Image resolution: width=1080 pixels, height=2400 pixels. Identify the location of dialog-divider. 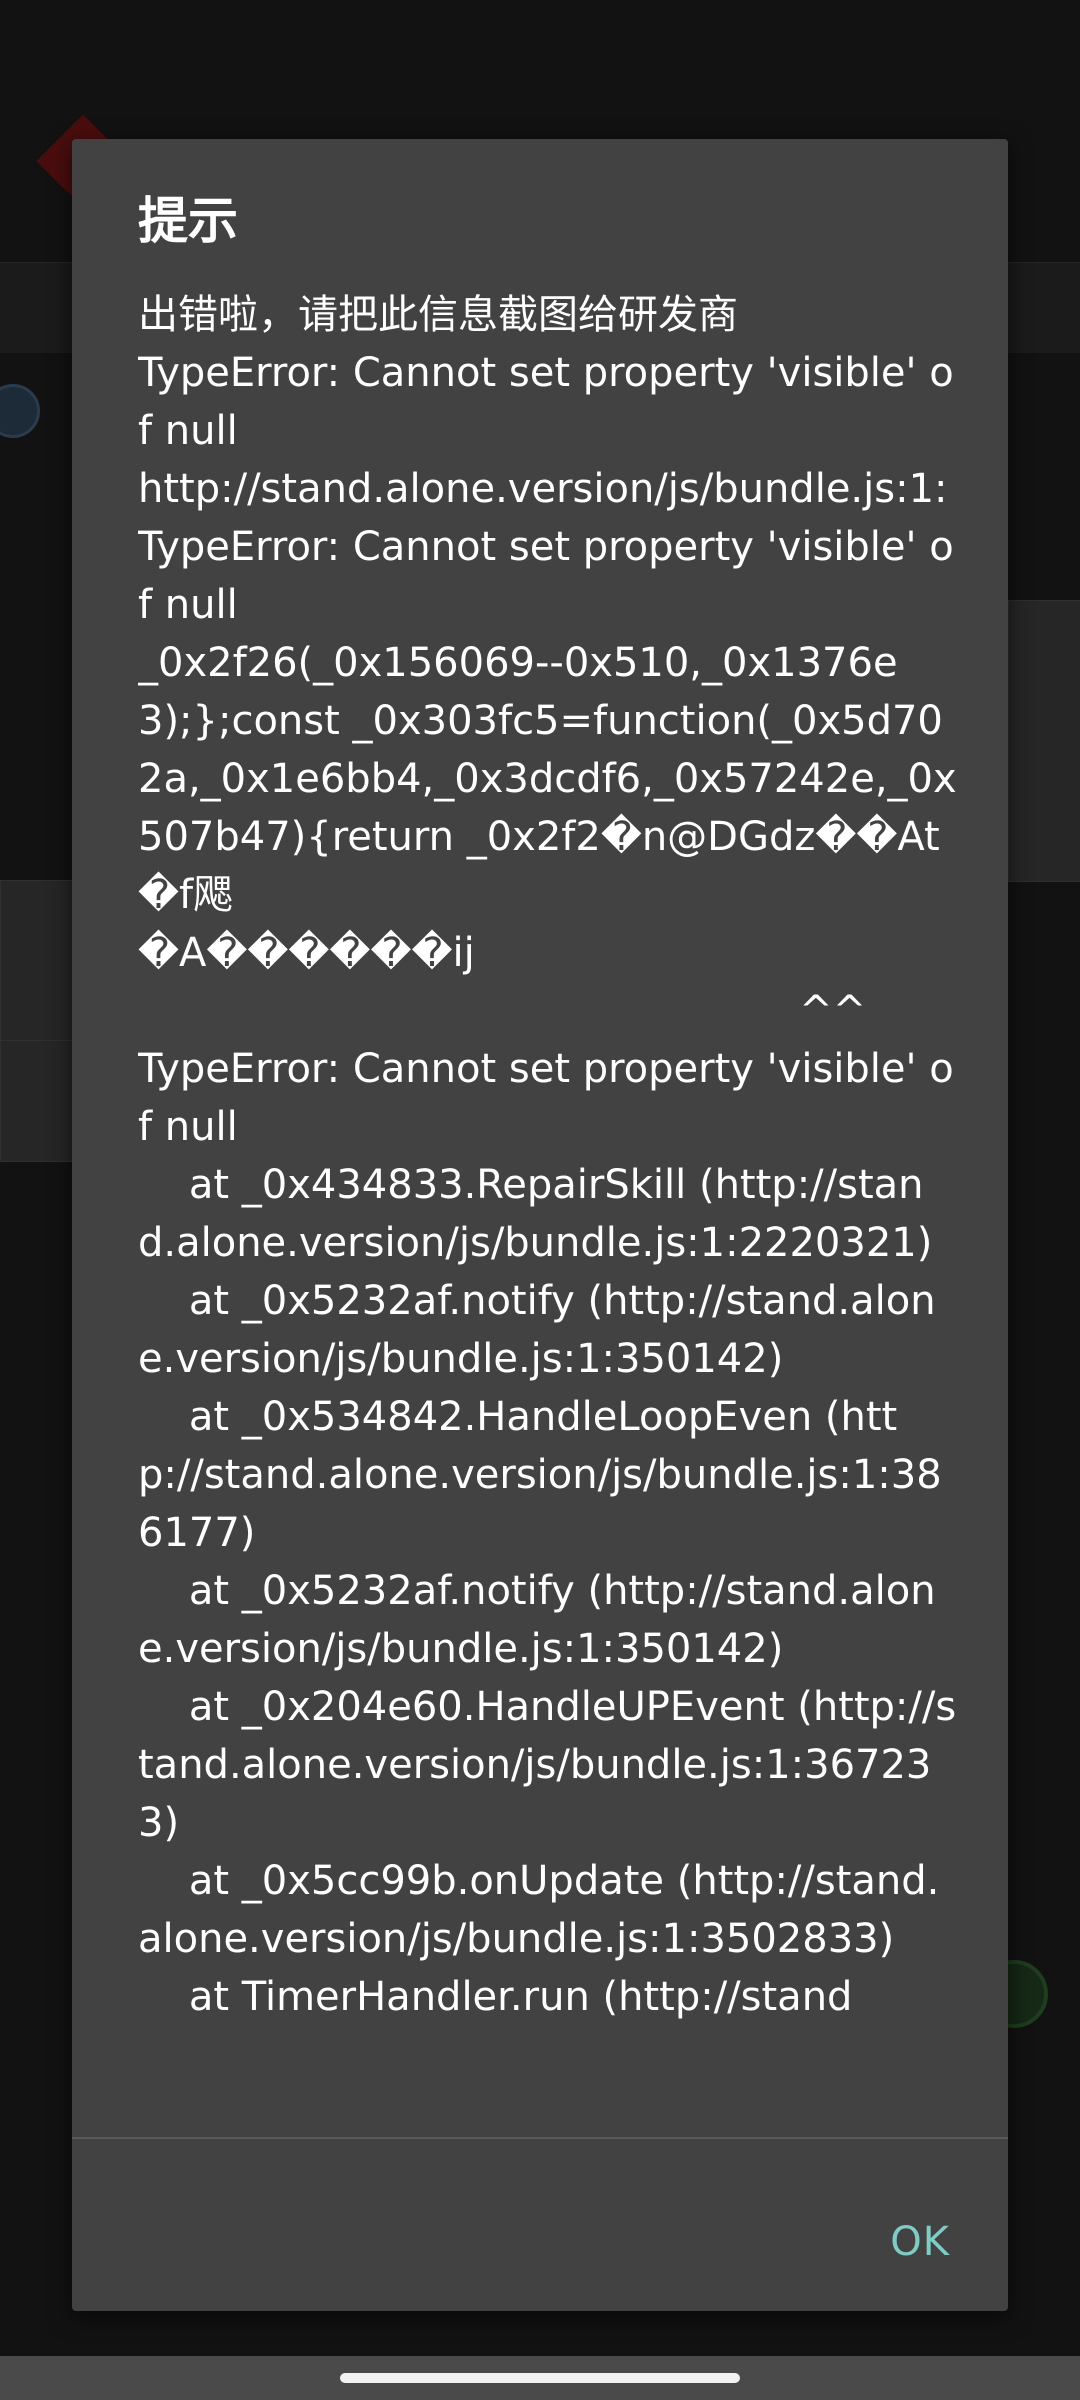
(540, 2138).